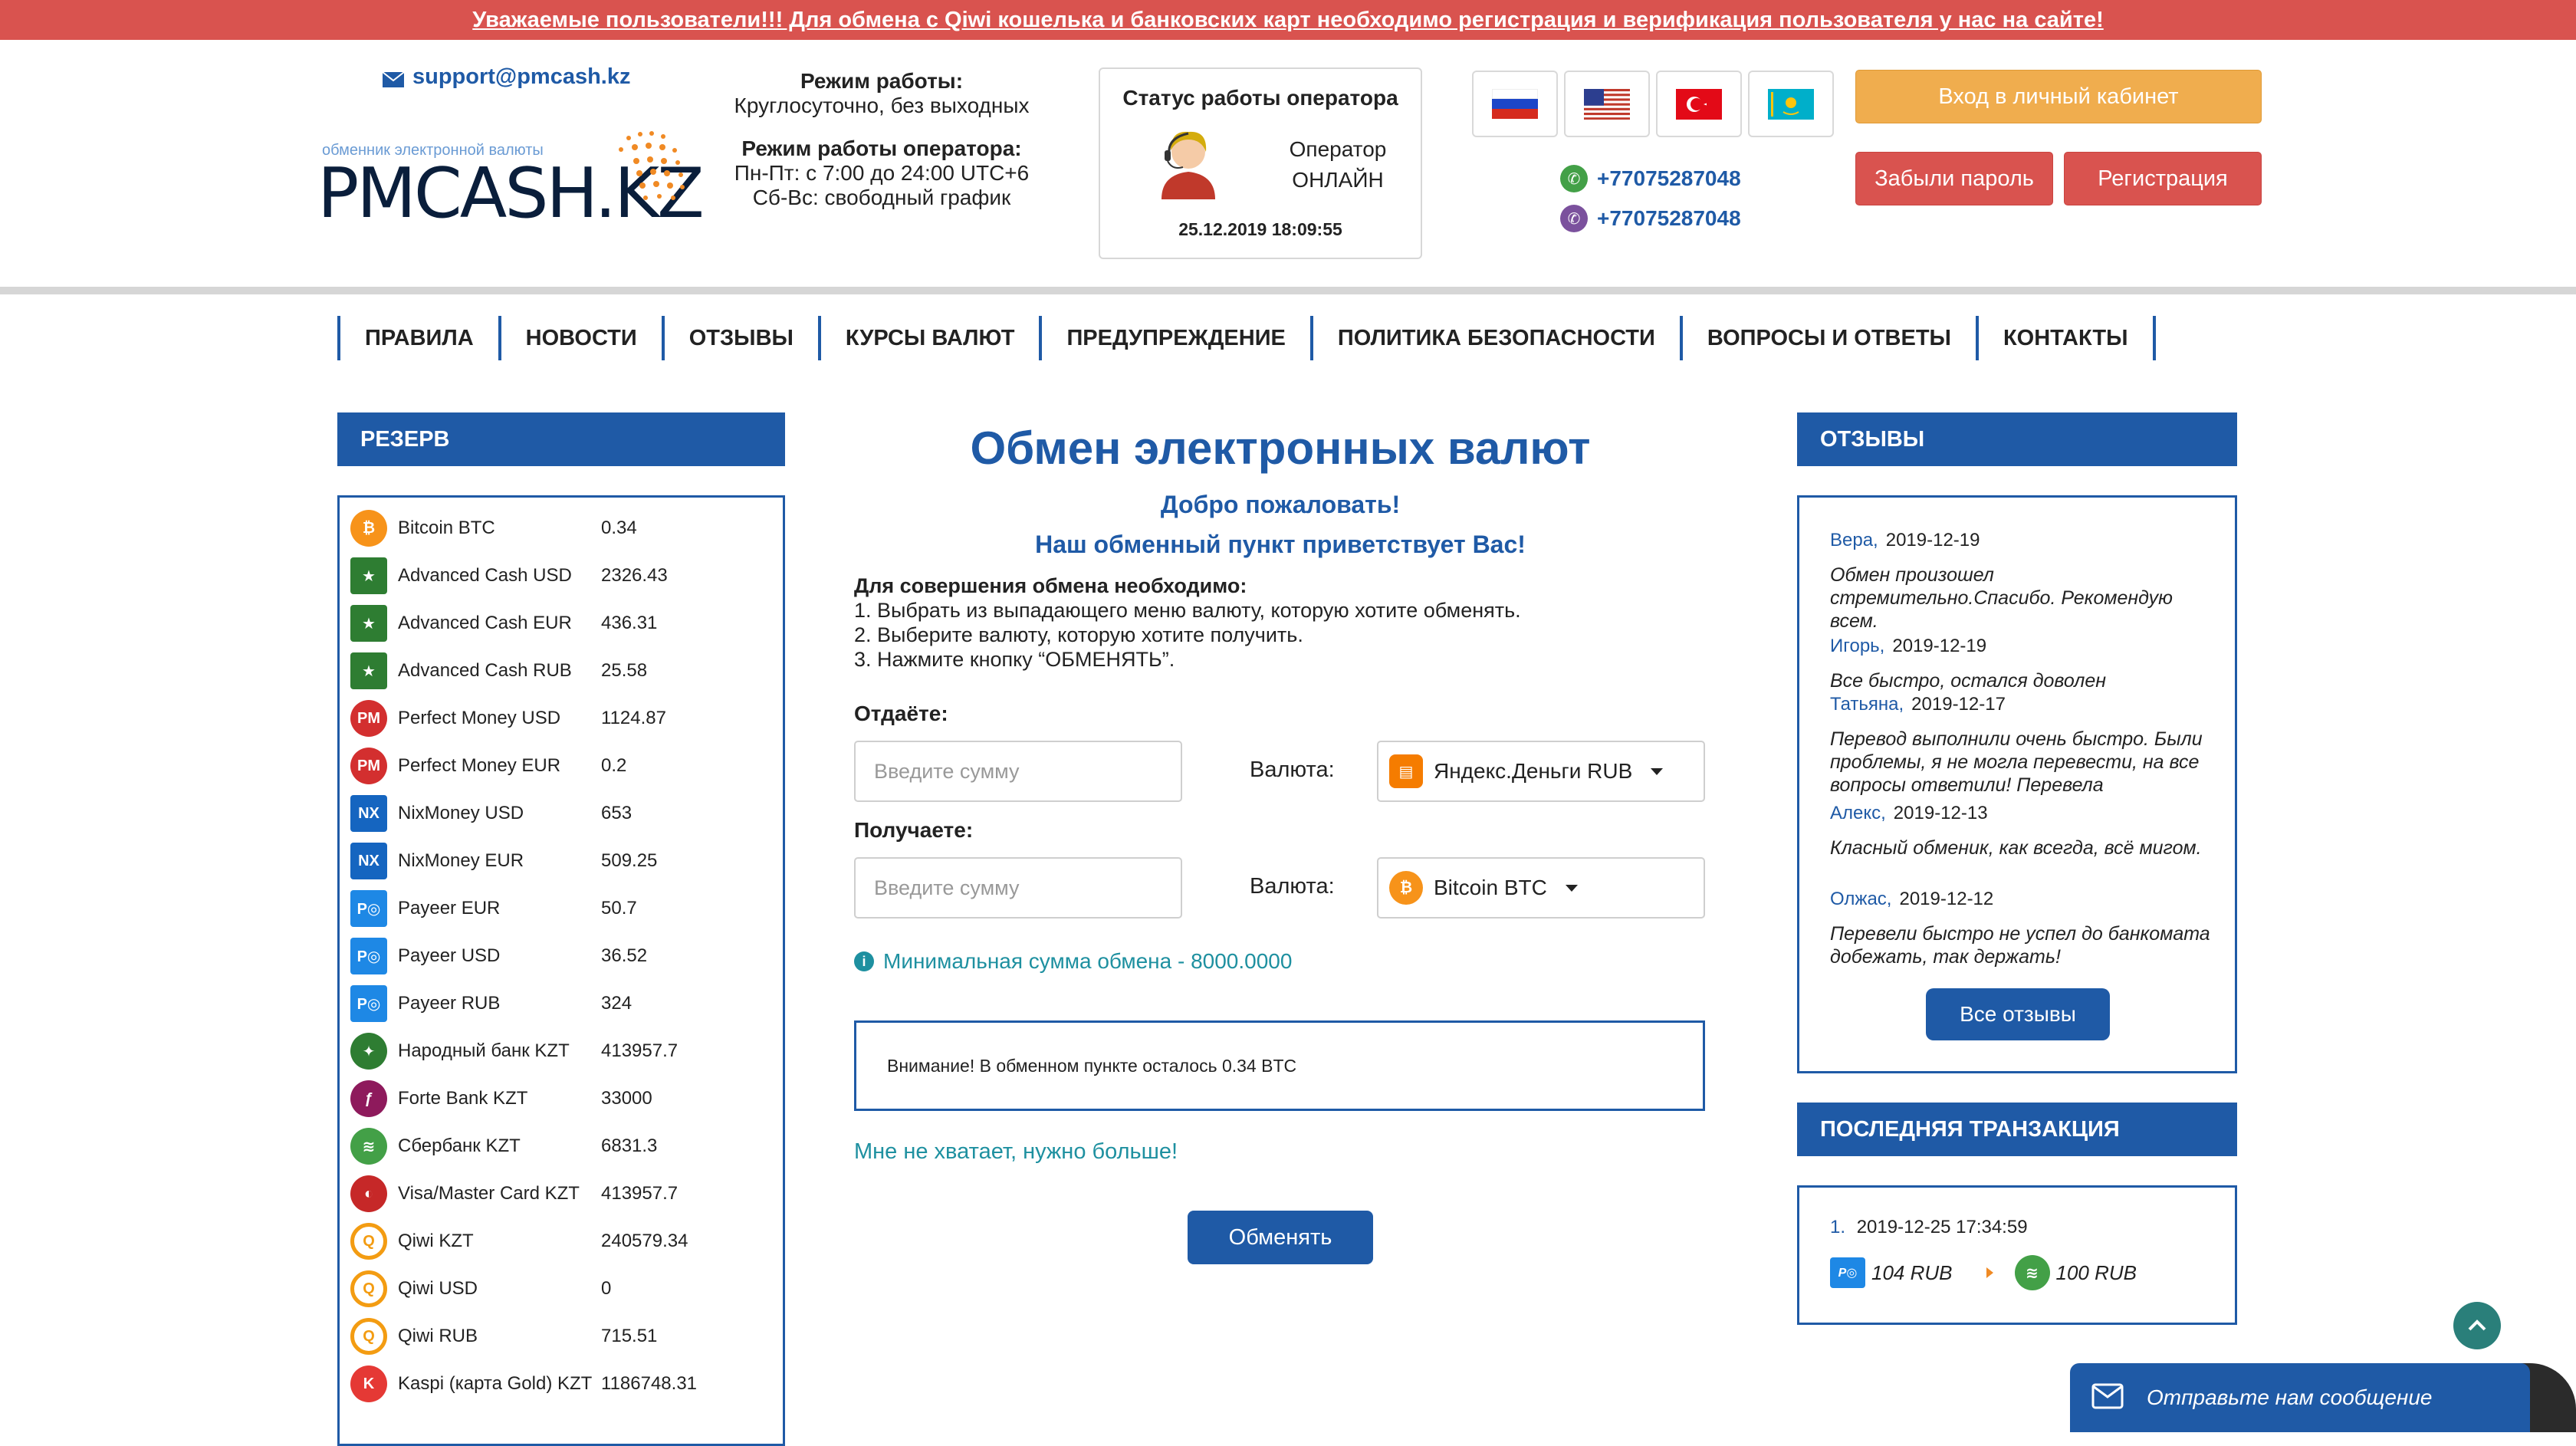 This screenshot has height=1446, width=2576. I want to click on viber-icon: ✆, so click(1574, 218).